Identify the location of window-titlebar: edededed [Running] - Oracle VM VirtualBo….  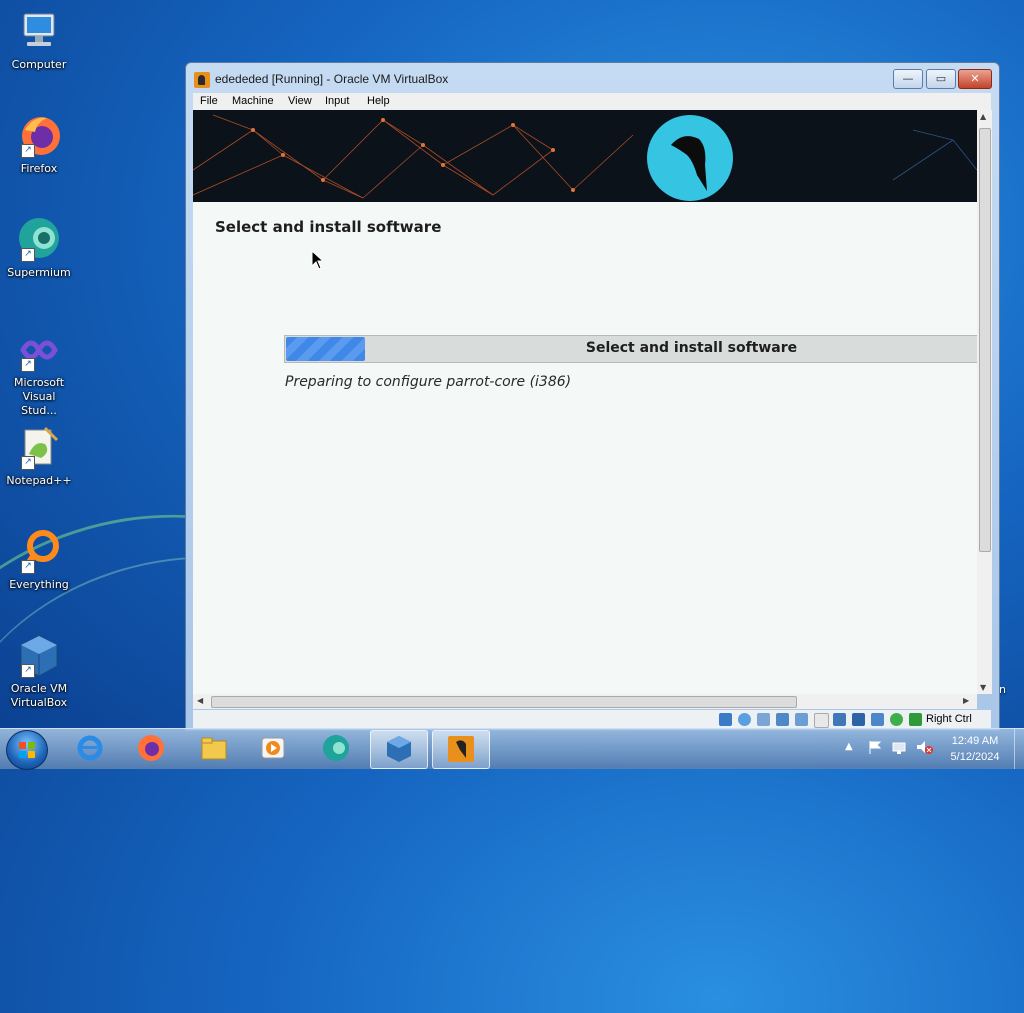
(592, 78).